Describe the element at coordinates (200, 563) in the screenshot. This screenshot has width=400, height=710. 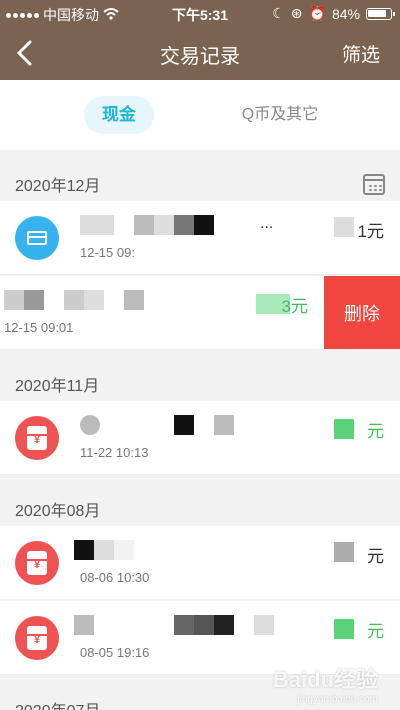
I see `transaction-row: ¥ 08-06 10:30 元` at that location.